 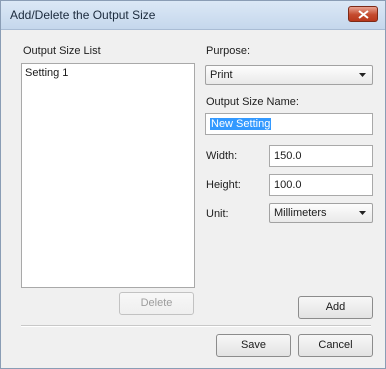 What do you see at coordinates (335, 345) in the screenshot?
I see `cancel-button: Cancel` at bounding box center [335, 345].